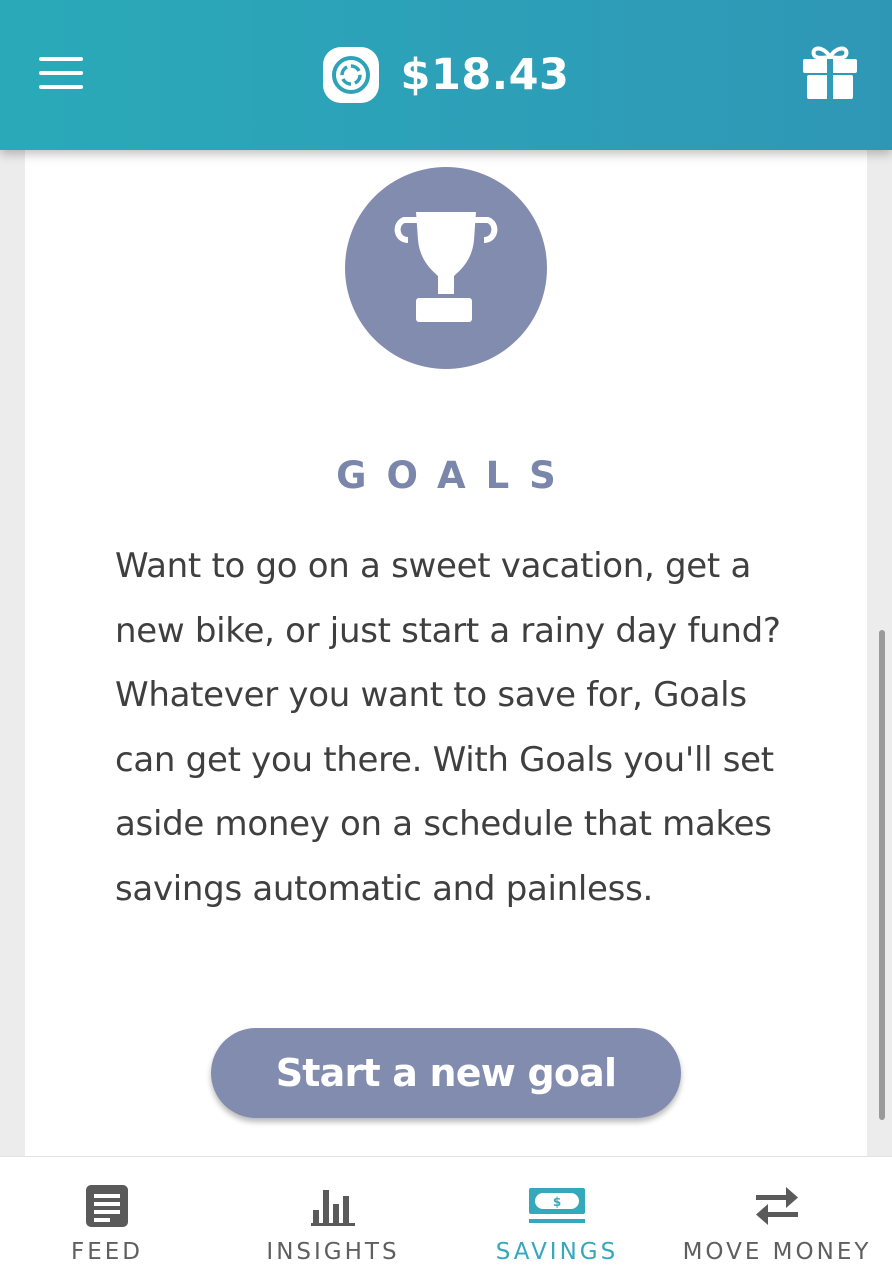 This screenshot has height=1281, width=892. I want to click on bar-chart-icon-wrap, so click(333, 1206).